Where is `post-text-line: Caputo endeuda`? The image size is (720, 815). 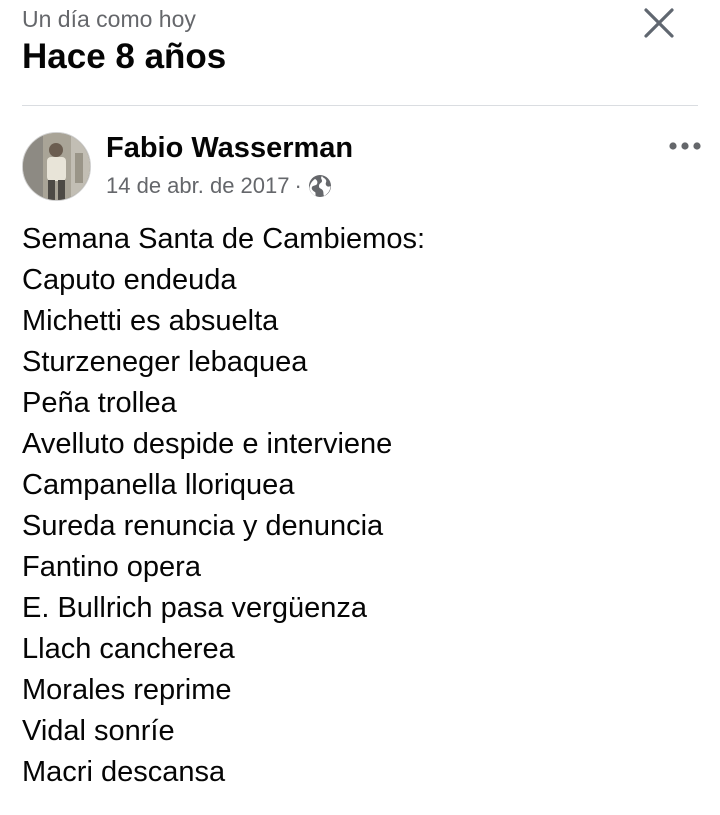
post-text-line: Caputo endeuda is located at coordinates (129, 280).